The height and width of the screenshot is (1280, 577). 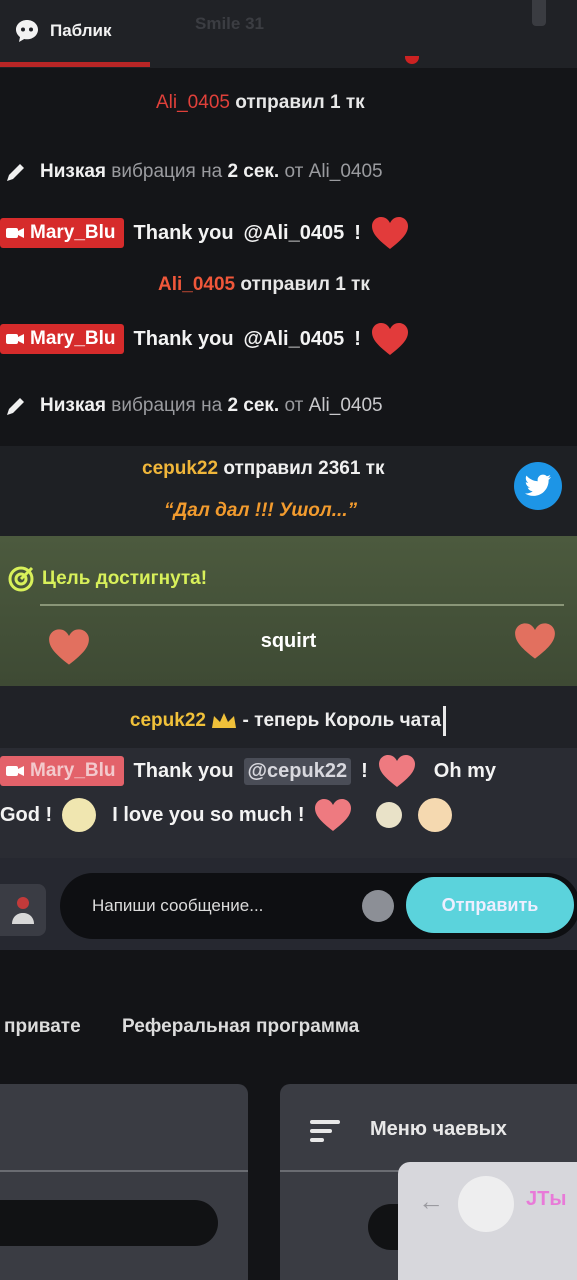 What do you see at coordinates (168, 720) in the screenshot?
I see `king-username: cepuk22` at bounding box center [168, 720].